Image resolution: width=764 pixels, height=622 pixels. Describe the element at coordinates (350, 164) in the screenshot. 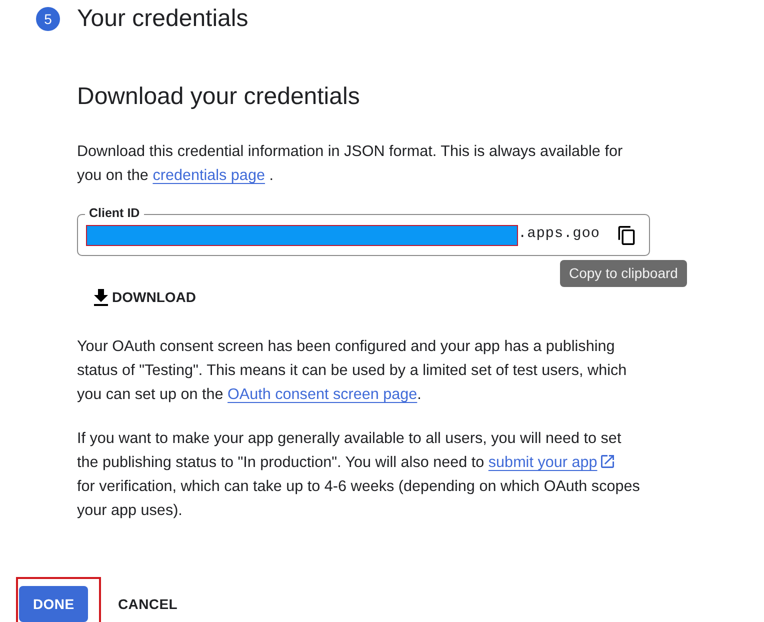

I see `intro-paragraph: Download this credential information in JSON format. This is always available for you on the credentials page .` at that location.